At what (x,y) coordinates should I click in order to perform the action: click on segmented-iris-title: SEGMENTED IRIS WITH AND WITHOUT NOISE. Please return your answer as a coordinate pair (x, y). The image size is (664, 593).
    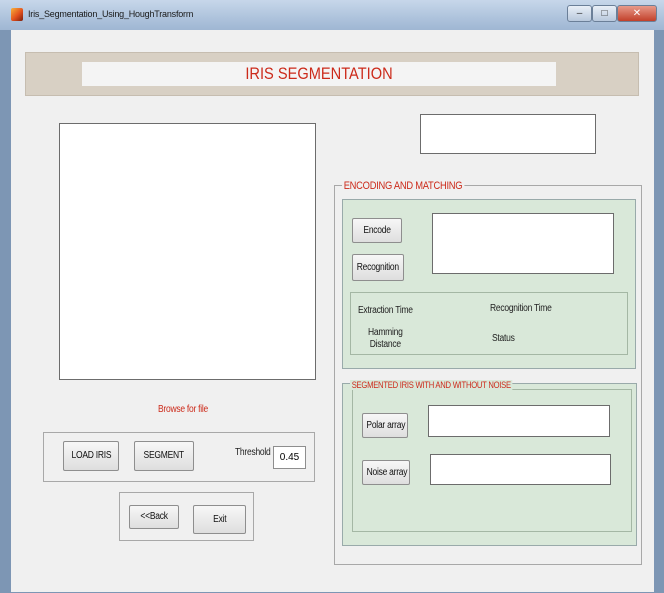
    Looking at the image, I should click on (431, 385).